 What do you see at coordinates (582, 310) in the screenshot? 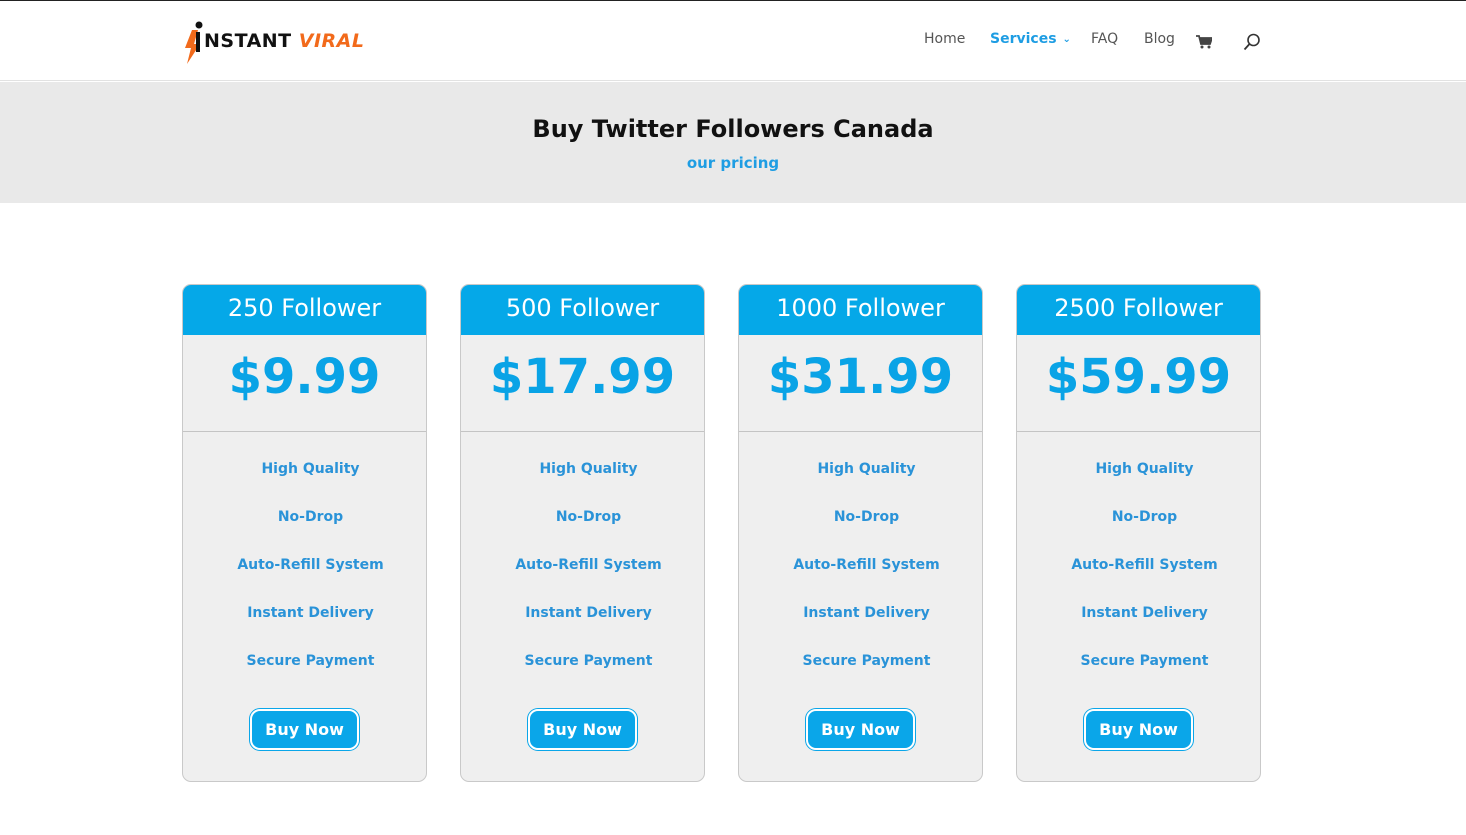
I see `plan-name: 500 Follower` at bounding box center [582, 310].